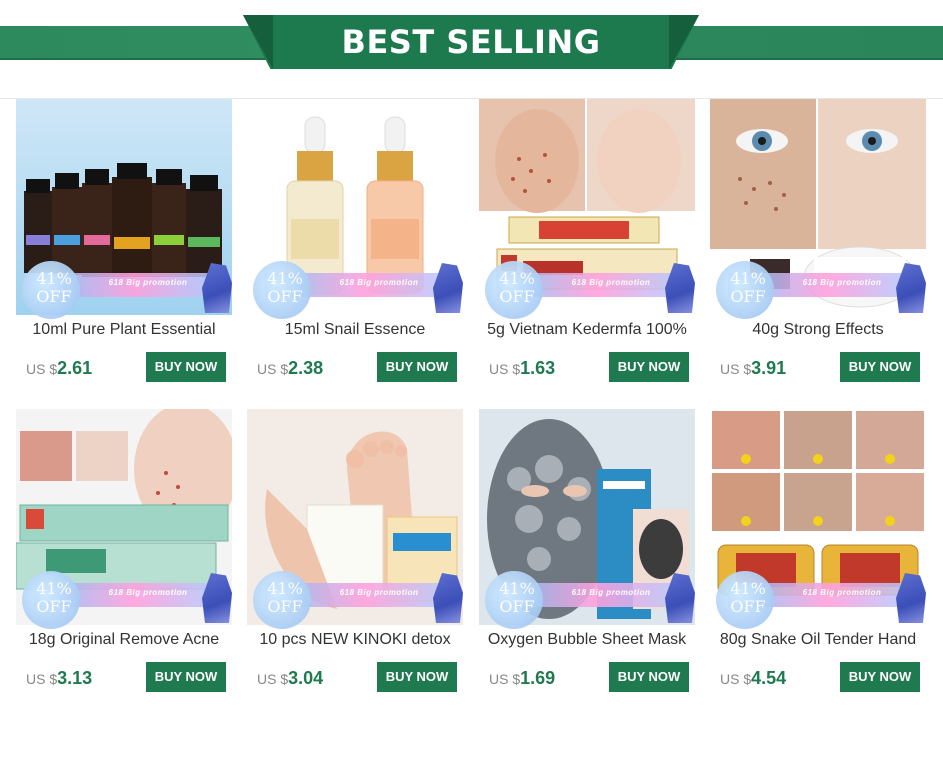 This screenshot has width=943, height=781. What do you see at coordinates (587, 640) in the screenshot?
I see `product-name: Oxygen Bubble Sheet Mask` at bounding box center [587, 640].